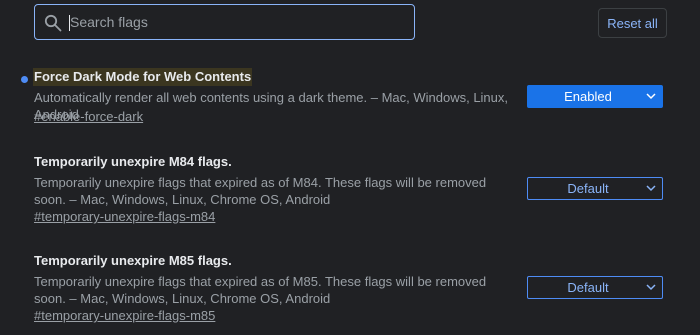 Image resolution: width=700 pixels, height=335 pixels. What do you see at coordinates (588, 96) in the screenshot?
I see `select-value: Enabled` at bounding box center [588, 96].